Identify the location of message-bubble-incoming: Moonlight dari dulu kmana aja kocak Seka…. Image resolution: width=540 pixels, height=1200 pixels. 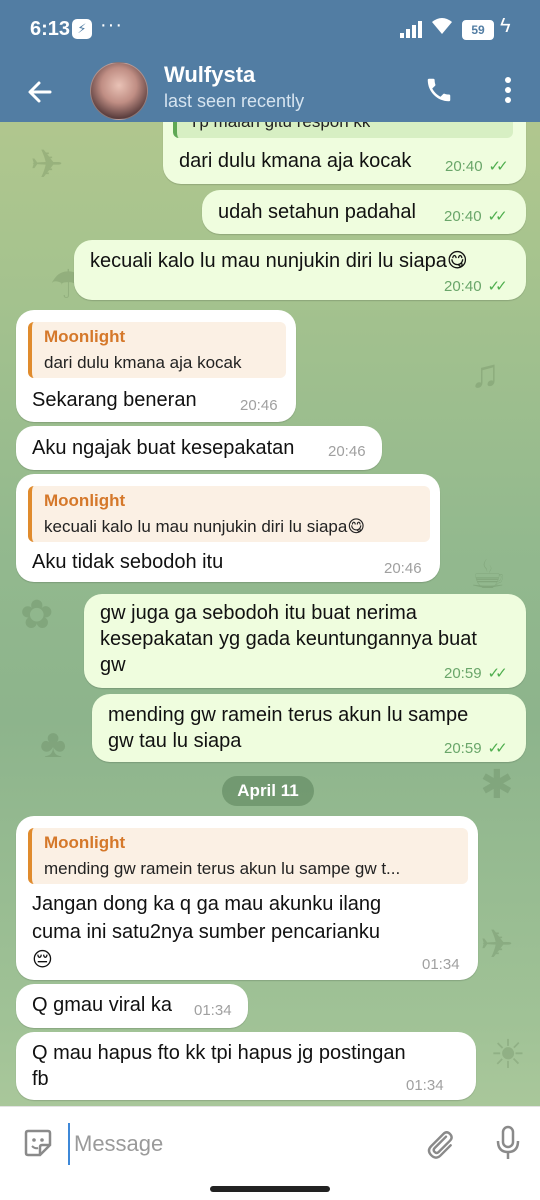
(156, 366).